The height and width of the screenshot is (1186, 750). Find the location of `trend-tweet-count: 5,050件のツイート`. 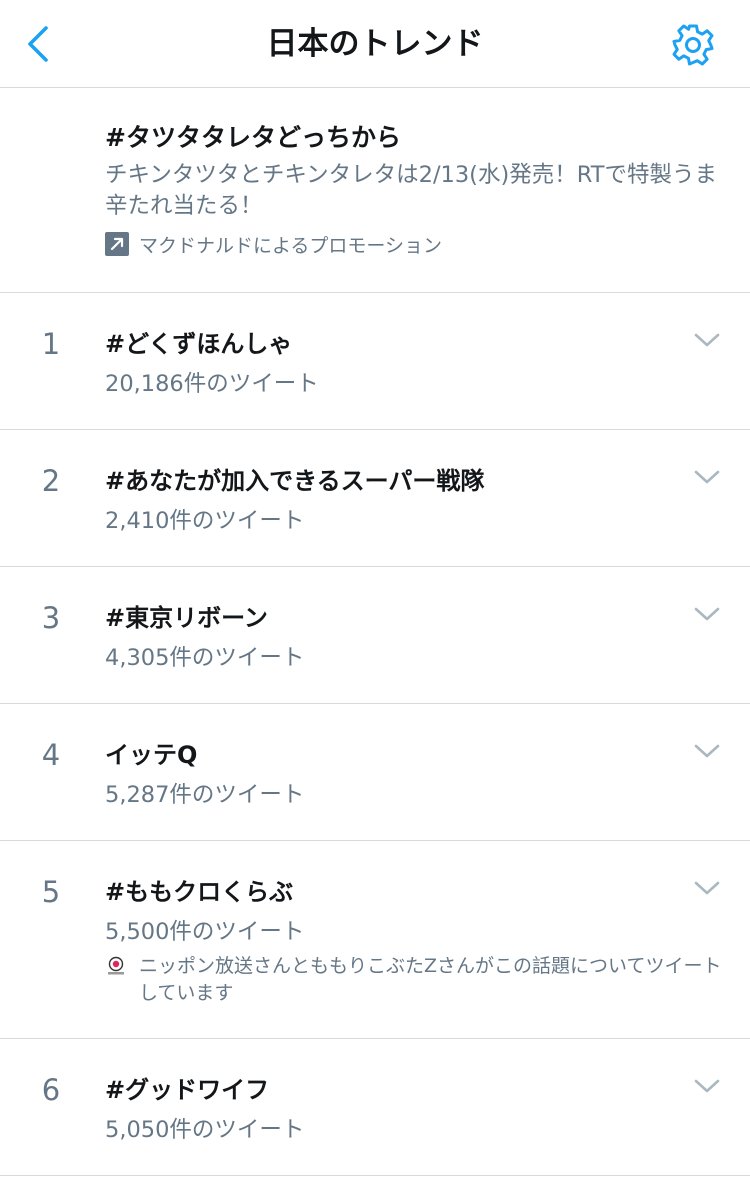

trend-tweet-count: 5,050件のツイート is located at coordinates (205, 1130).